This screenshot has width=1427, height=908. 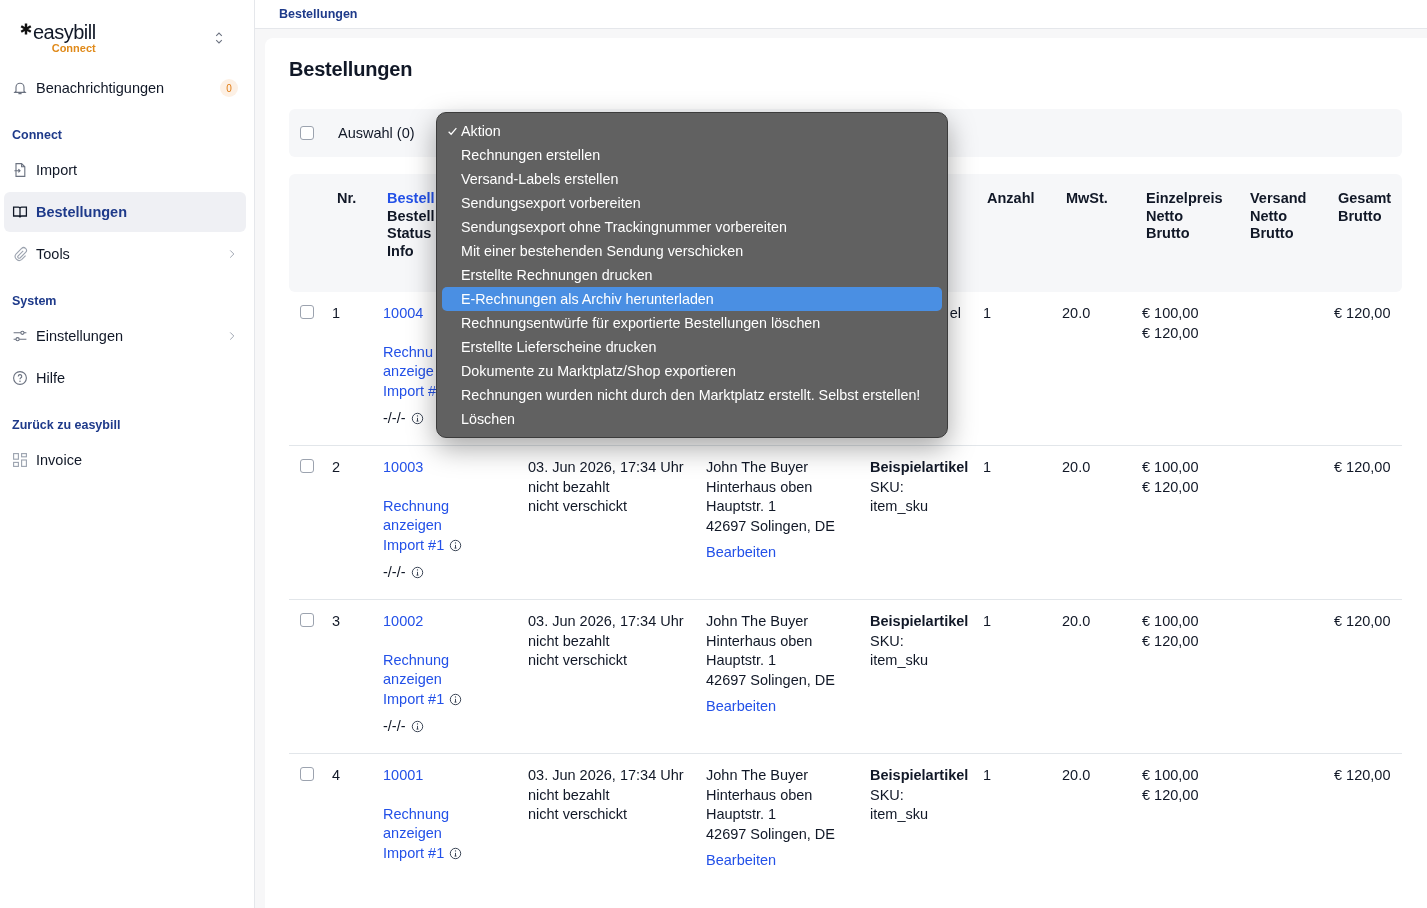 What do you see at coordinates (20, 212) in the screenshot?
I see `book-icon` at bounding box center [20, 212].